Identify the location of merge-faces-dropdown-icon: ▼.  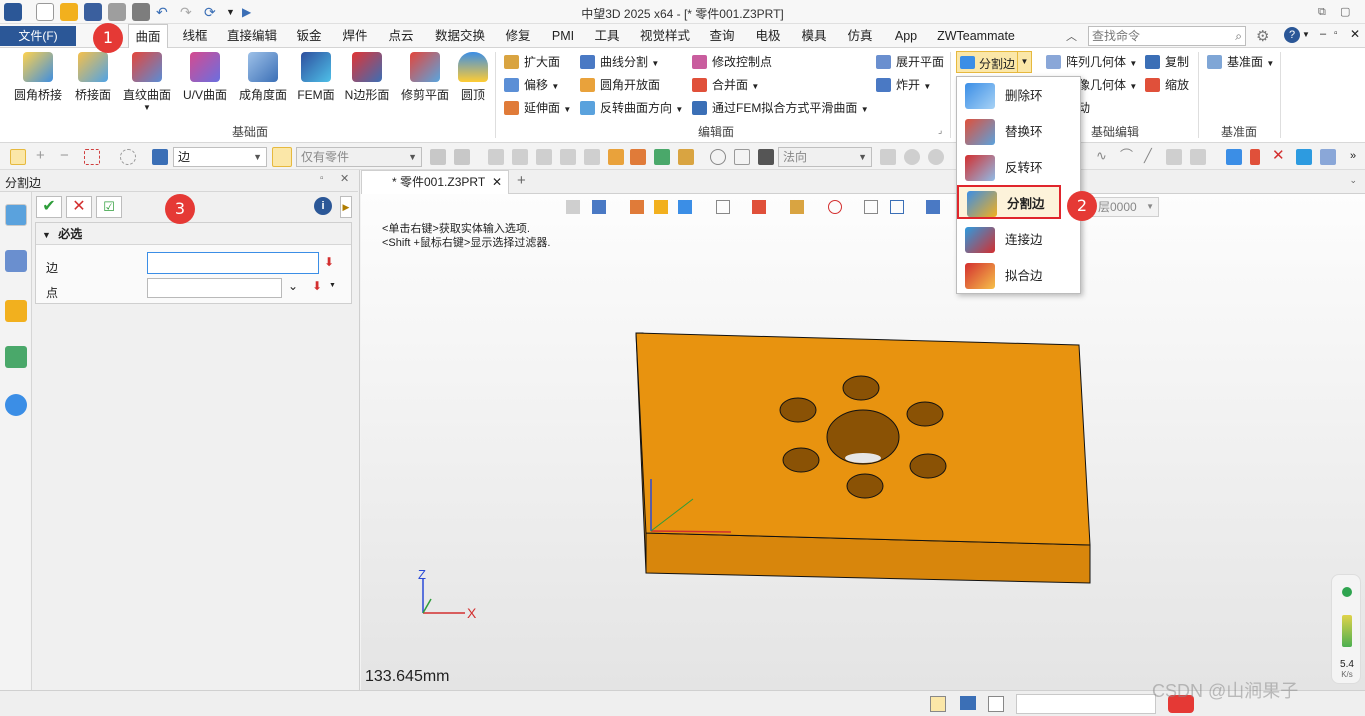
(755, 86).